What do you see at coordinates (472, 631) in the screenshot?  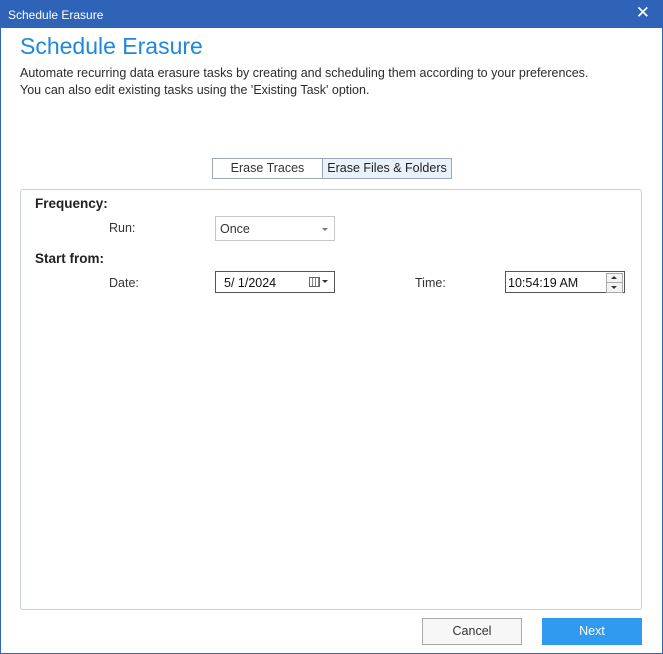 I see `cancel-button: Cancel` at bounding box center [472, 631].